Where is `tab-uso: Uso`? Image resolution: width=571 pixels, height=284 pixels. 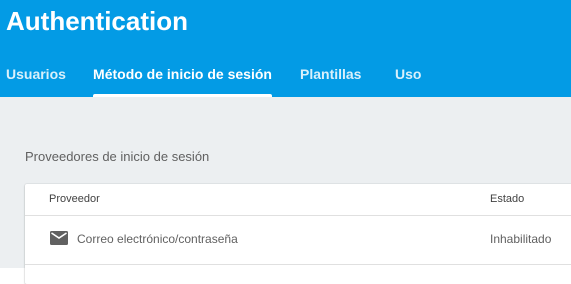 tab-uso: Uso is located at coordinates (409, 77).